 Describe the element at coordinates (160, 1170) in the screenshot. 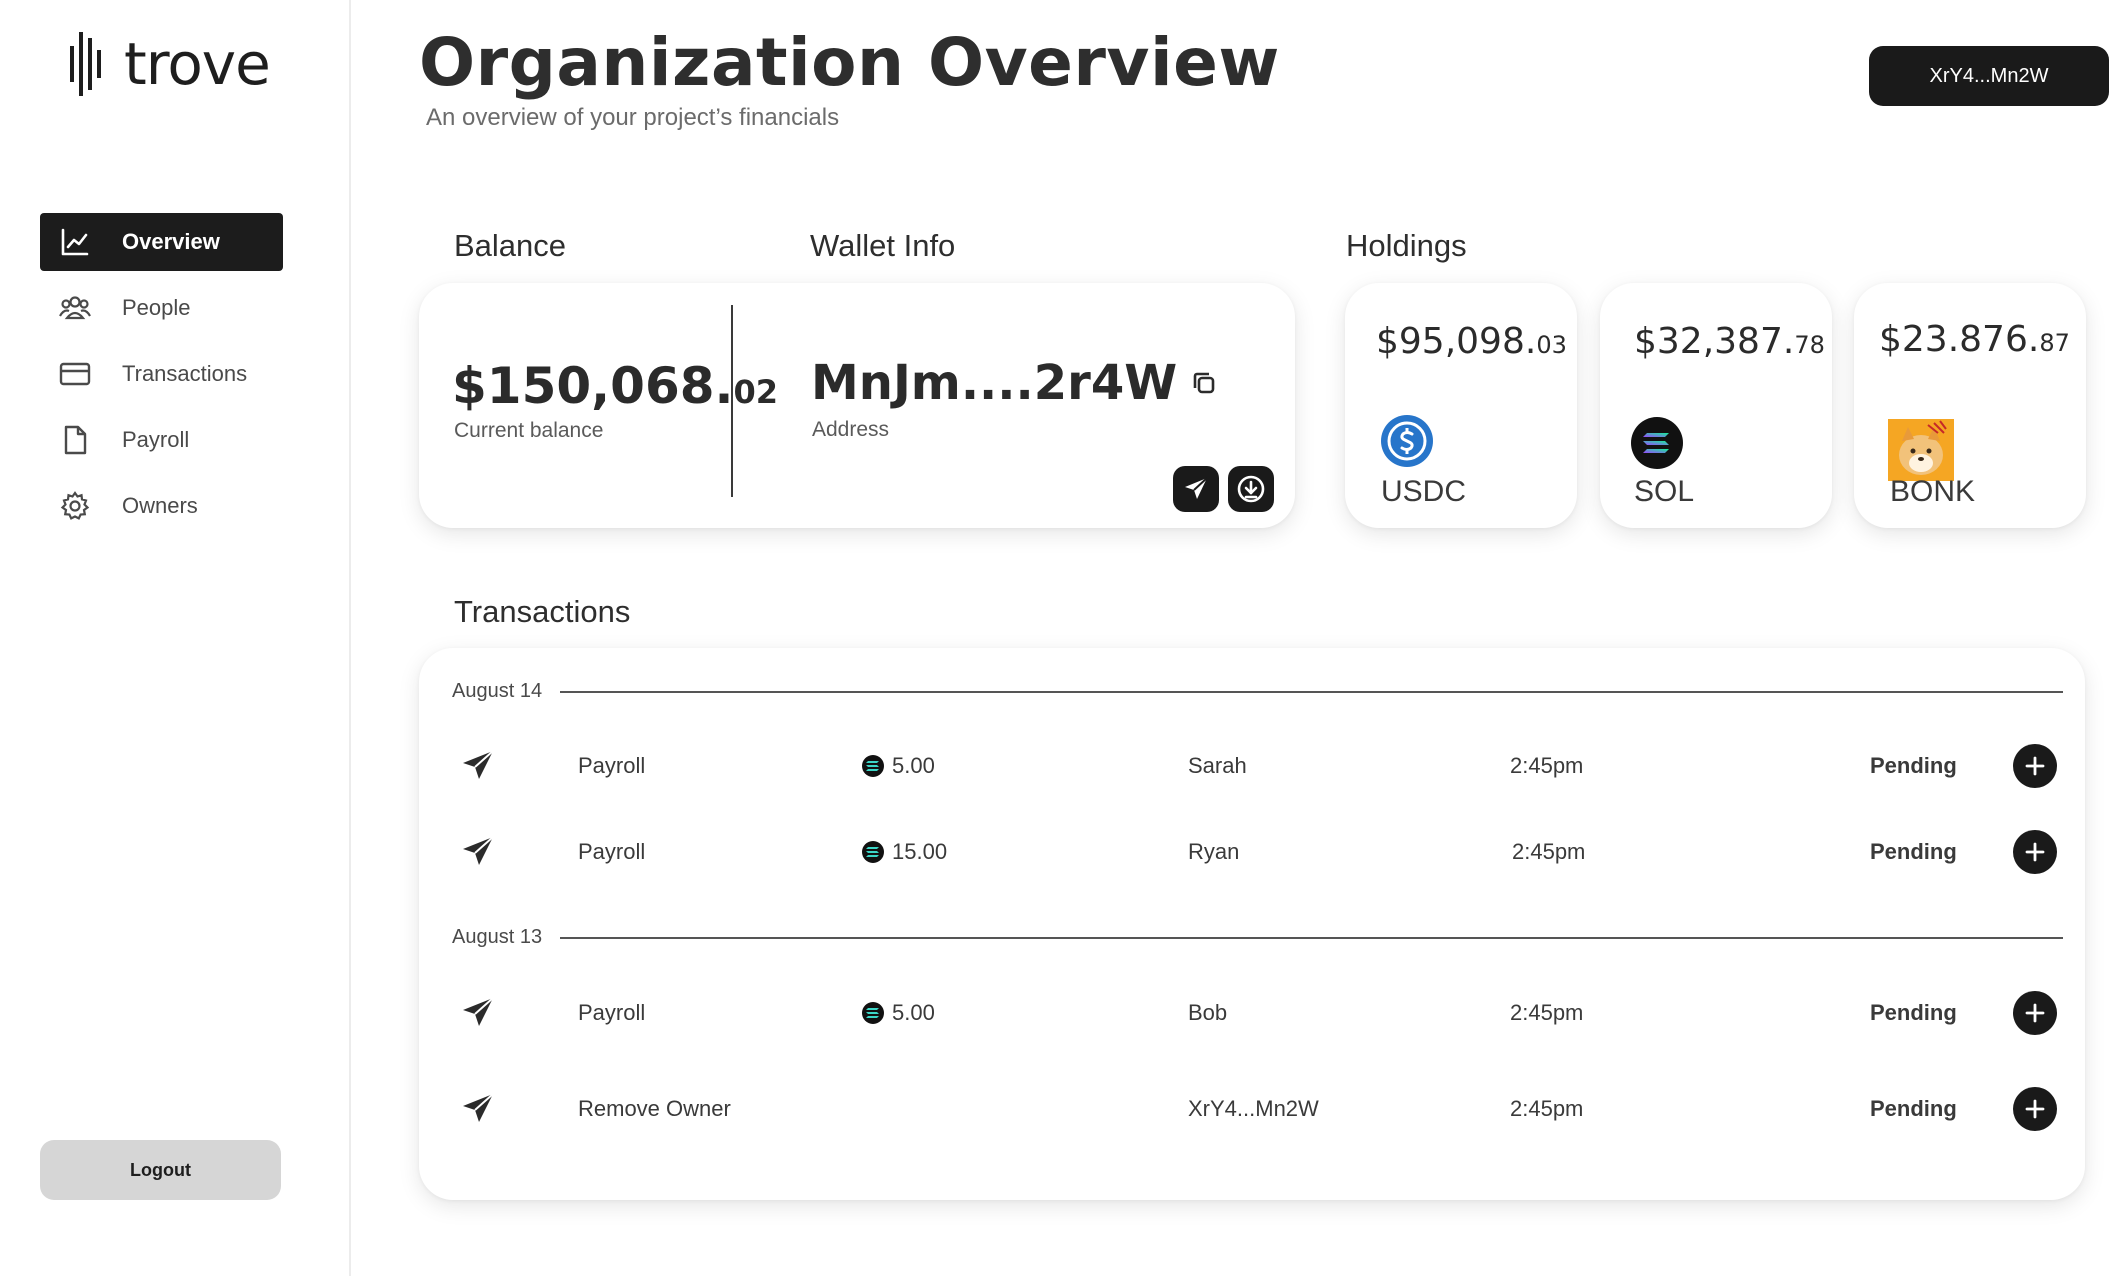

I see `logout-button: Logout` at that location.